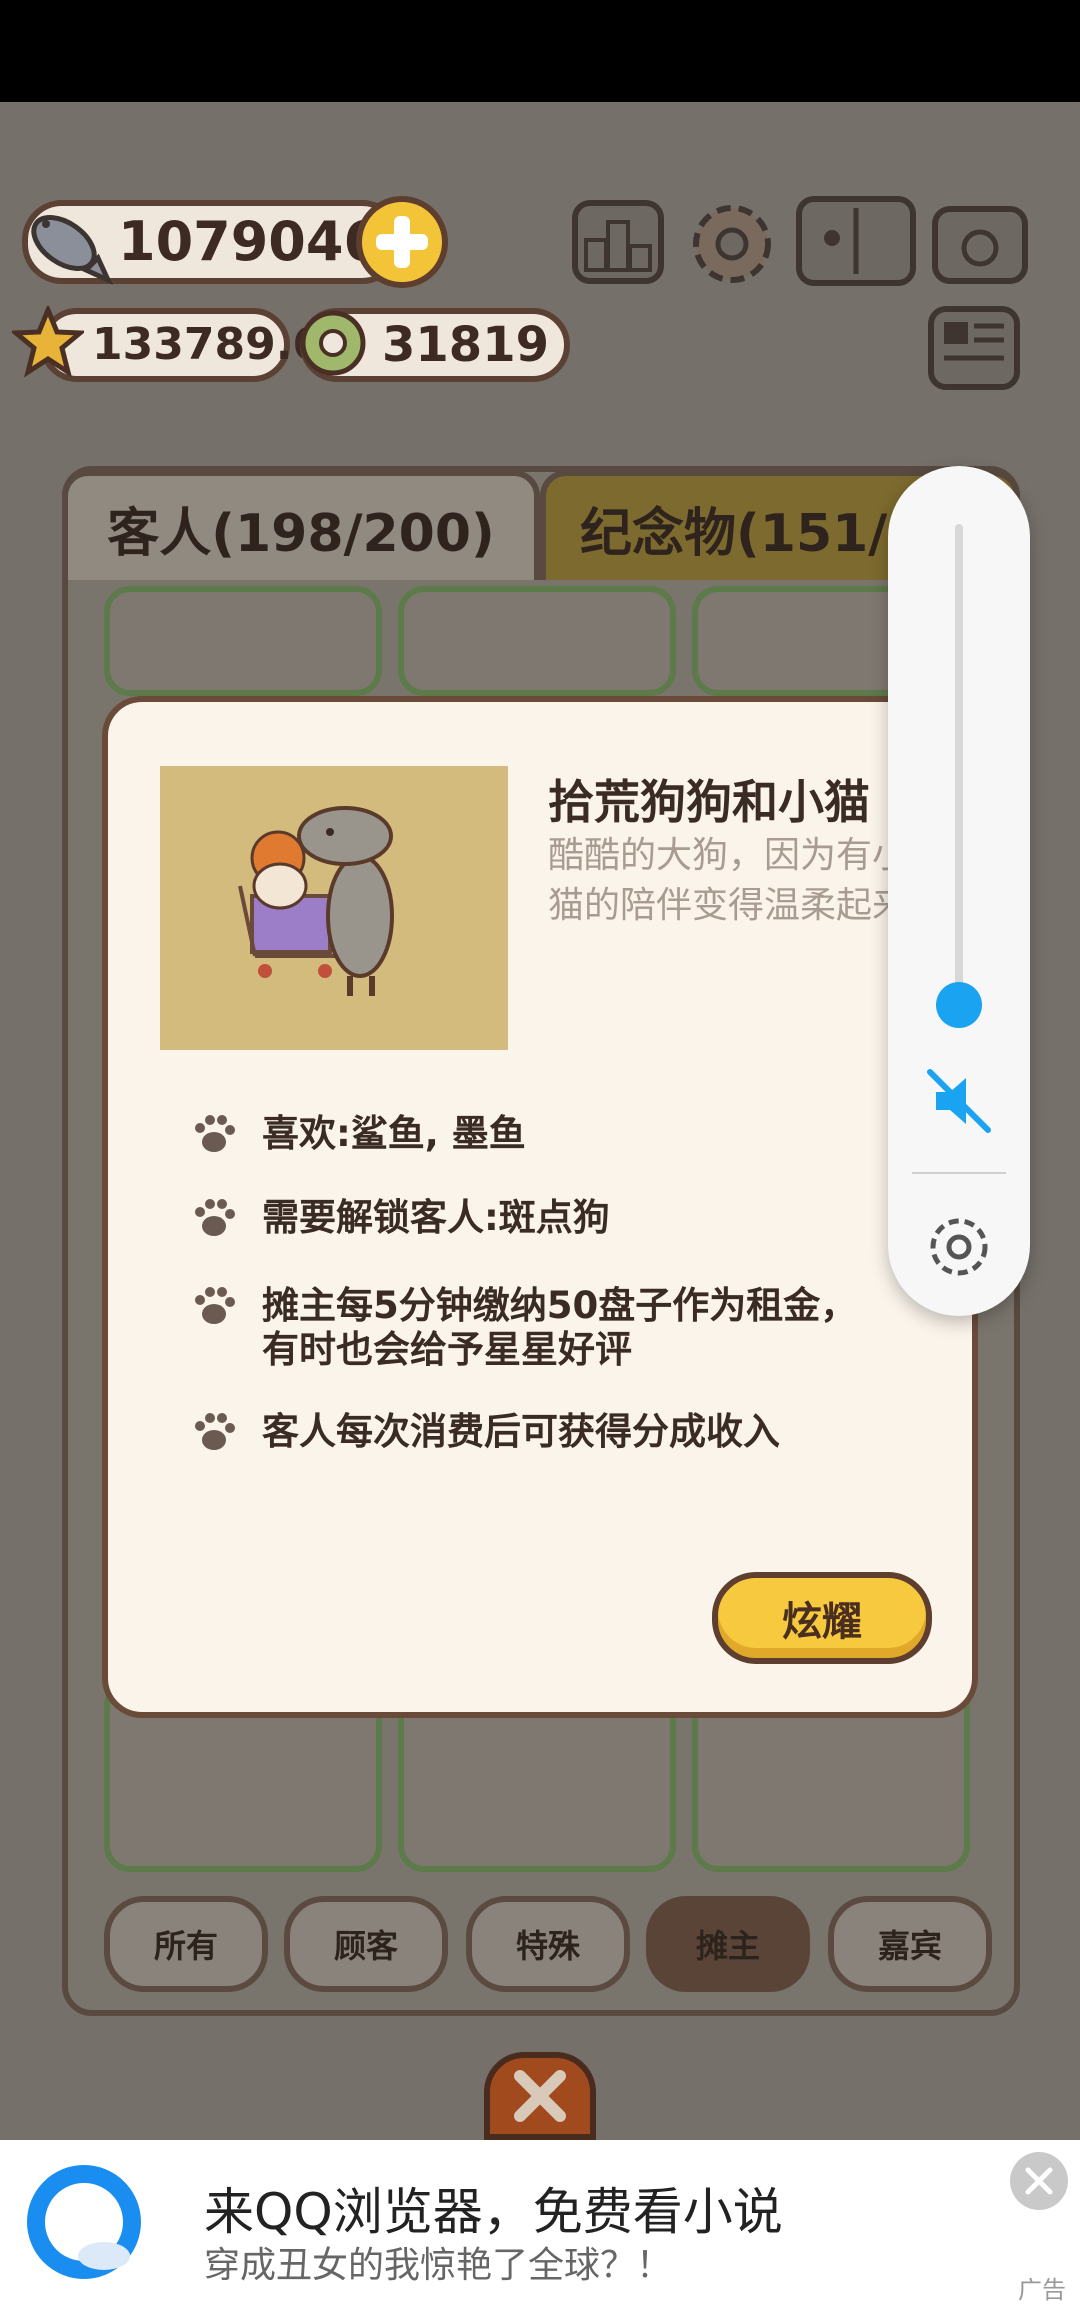 This screenshot has height=2310, width=1080. Describe the element at coordinates (841, 241) in the screenshot. I see `book-icon` at that location.